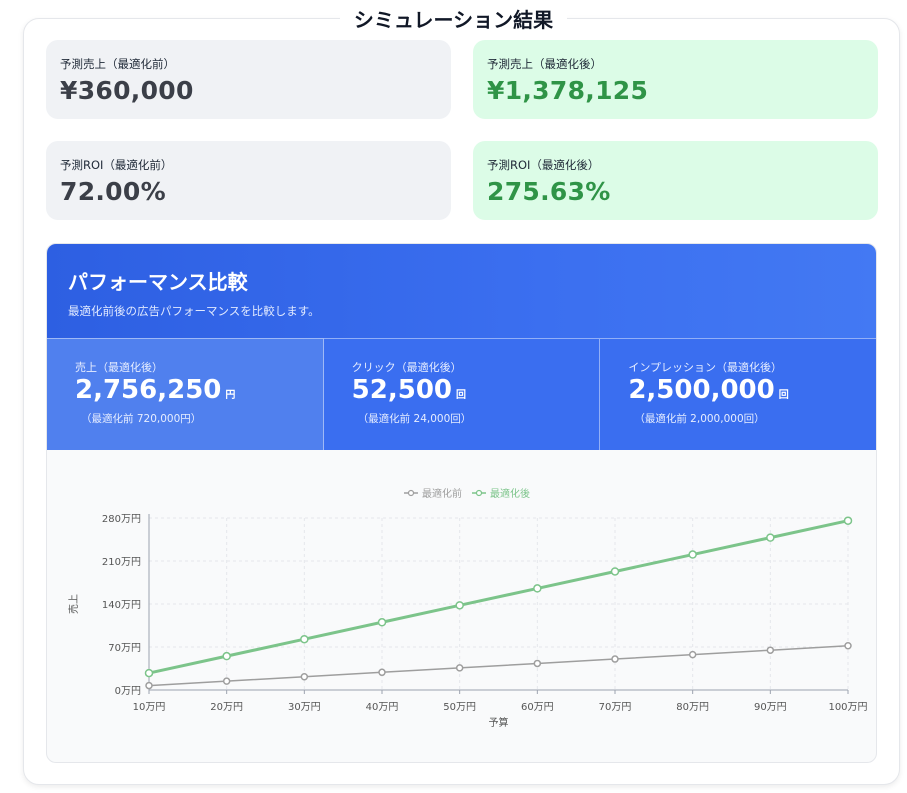  Describe the element at coordinates (148, 390) in the screenshot. I see `stat-sales-value: 2,756,250` at that location.